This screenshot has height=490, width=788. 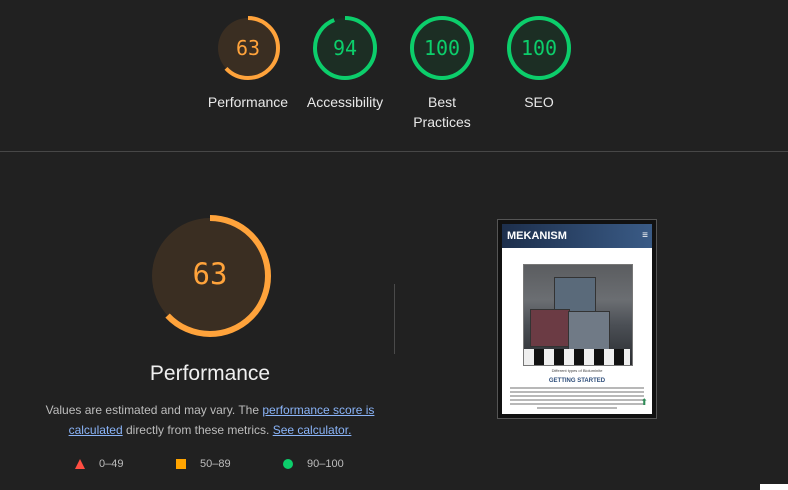 I want to click on gauge-accessibility: 94 Accessibility, so click(x=345, y=63).